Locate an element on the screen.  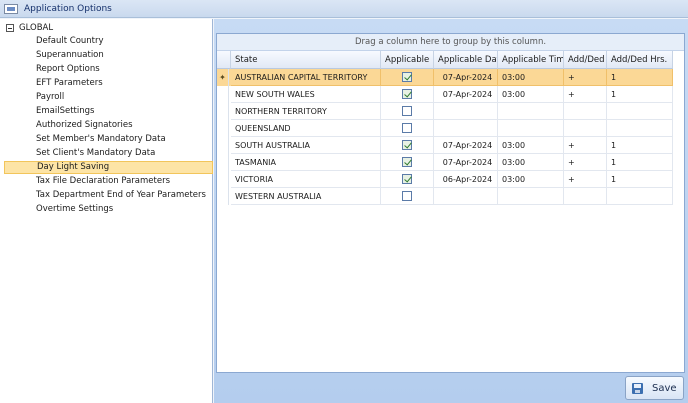
table-row: WESTERN AUSTRALIA is located at coordinates (445, 196).